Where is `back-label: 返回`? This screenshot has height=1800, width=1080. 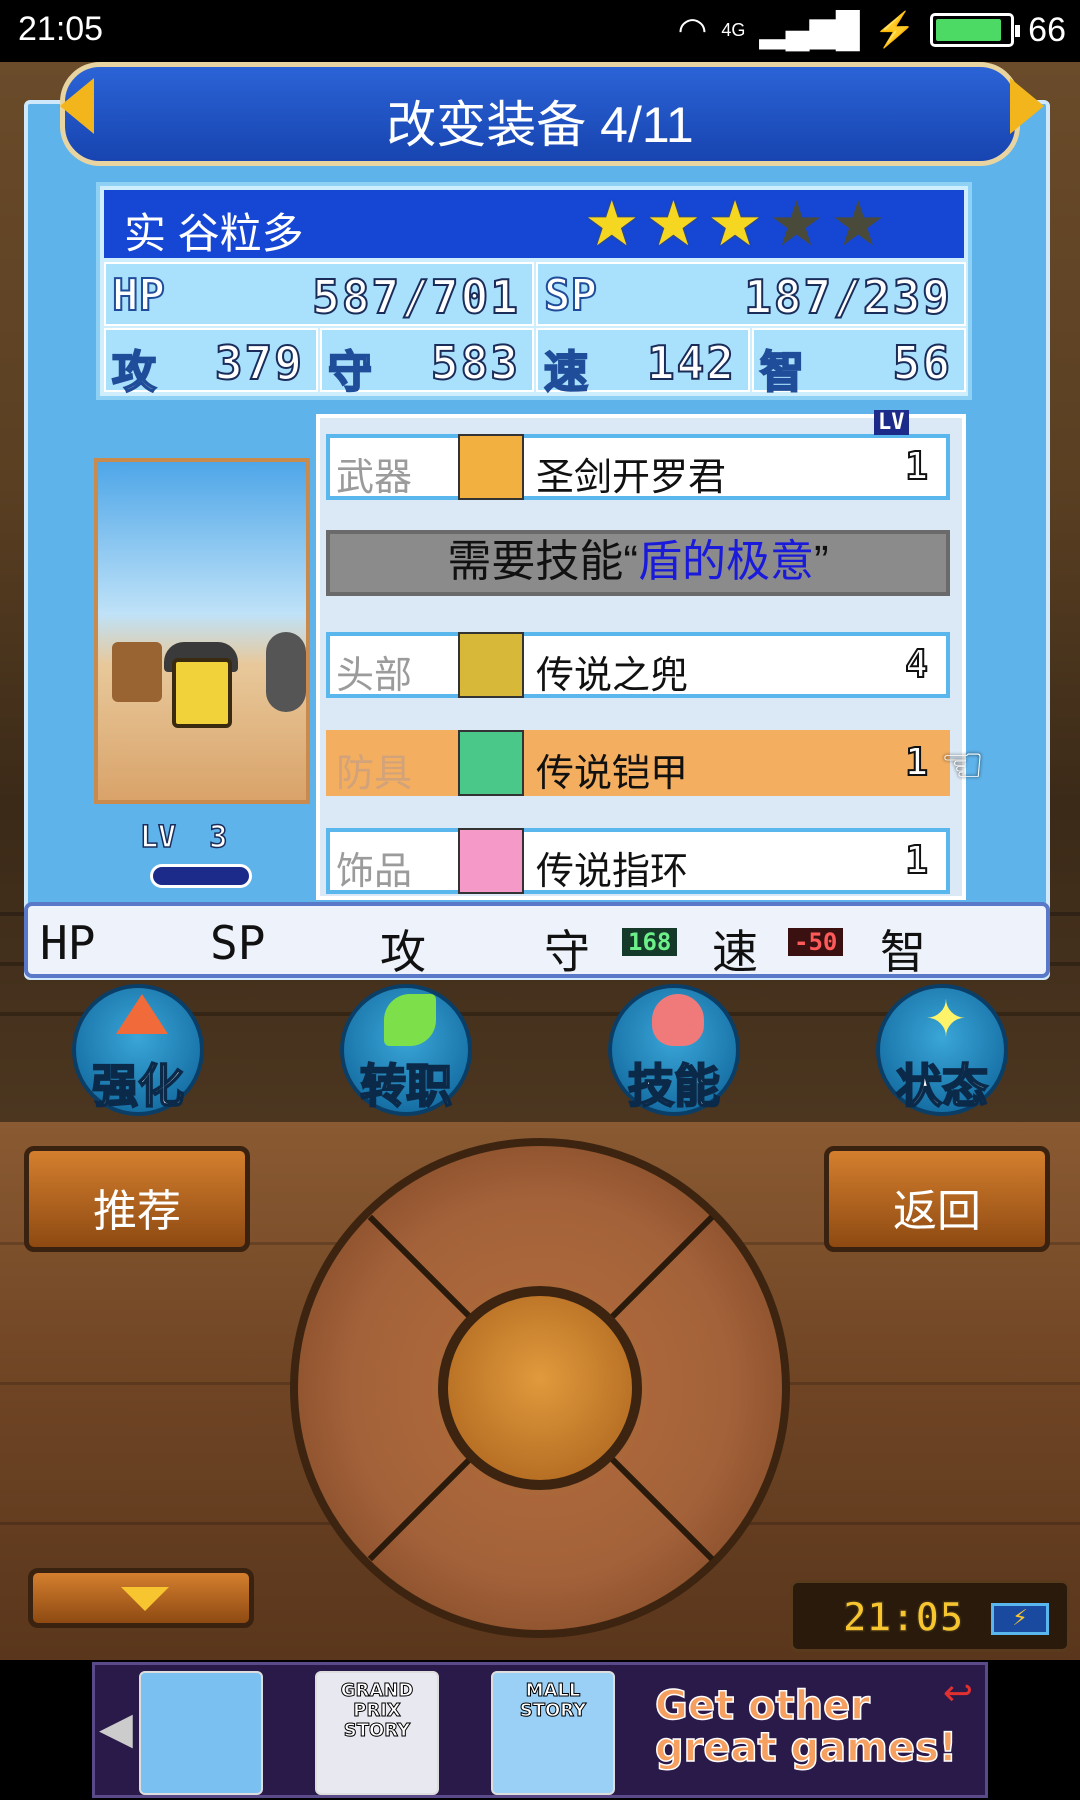
back-label: 返回 is located at coordinates (937, 1211).